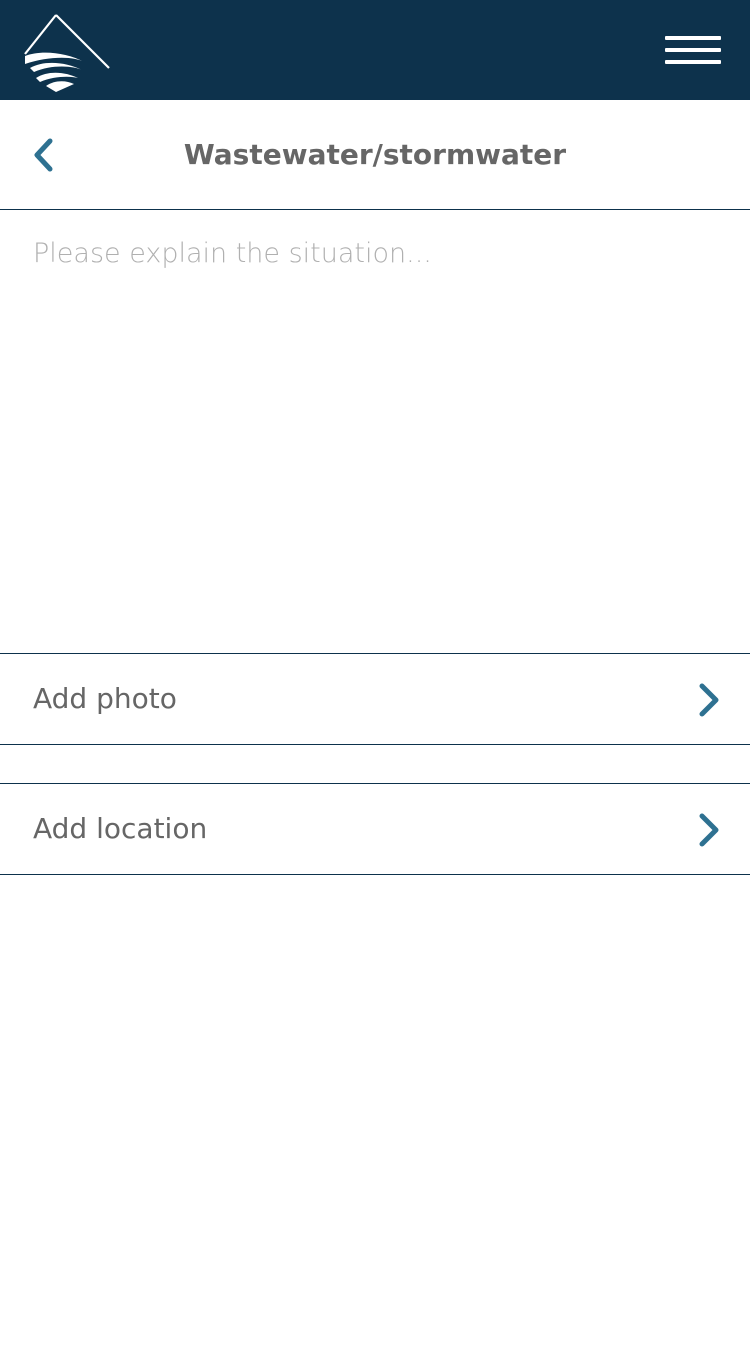 The image size is (750, 1368). Describe the element at coordinates (105, 698) in the screenshot. I see `add-photo-label: Add photo` at that location.